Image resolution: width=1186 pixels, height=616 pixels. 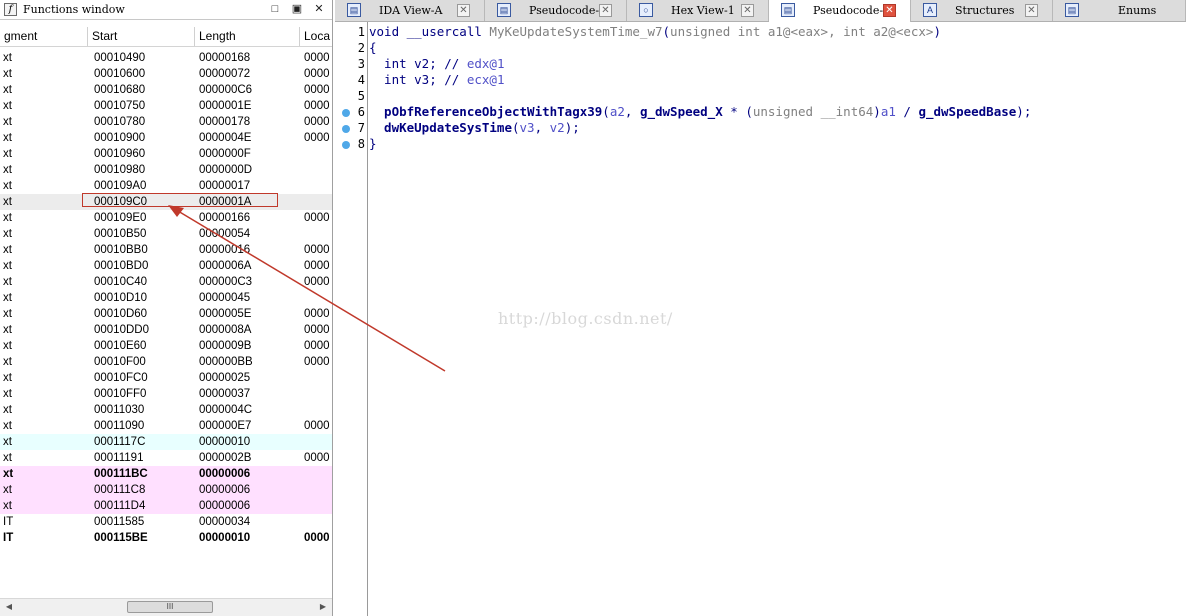 I want to click on code-token: {, so click(x=373, y=47).